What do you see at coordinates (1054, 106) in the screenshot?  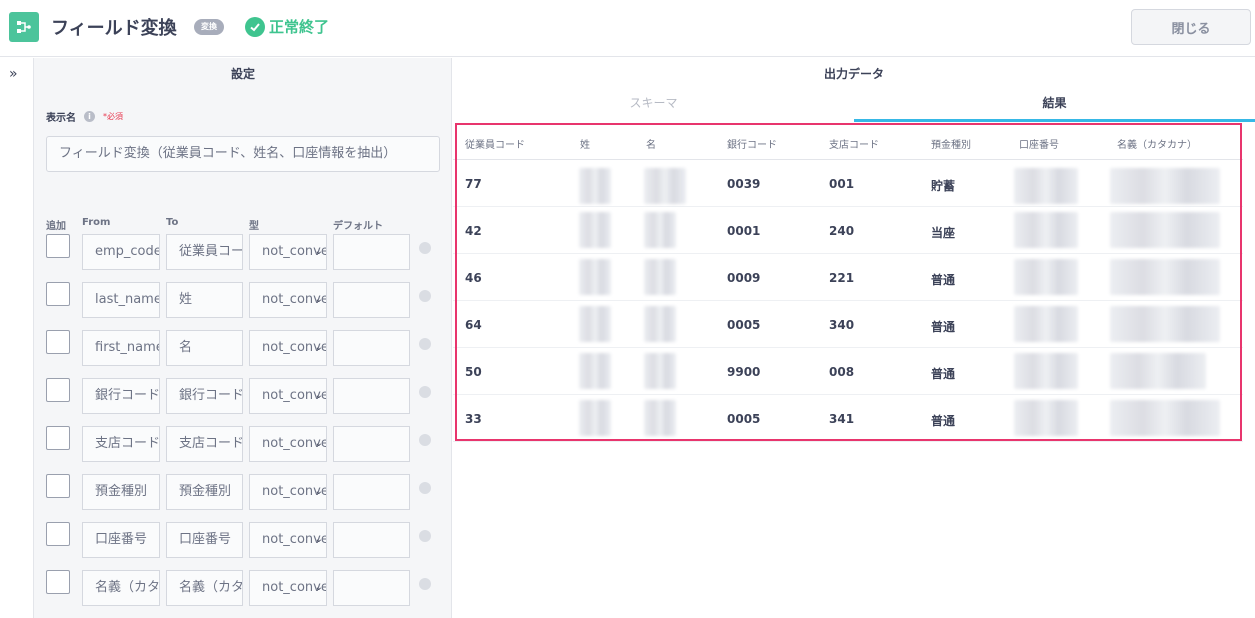 I see `tab-result: 結果` at bounding box center [1054, 106].